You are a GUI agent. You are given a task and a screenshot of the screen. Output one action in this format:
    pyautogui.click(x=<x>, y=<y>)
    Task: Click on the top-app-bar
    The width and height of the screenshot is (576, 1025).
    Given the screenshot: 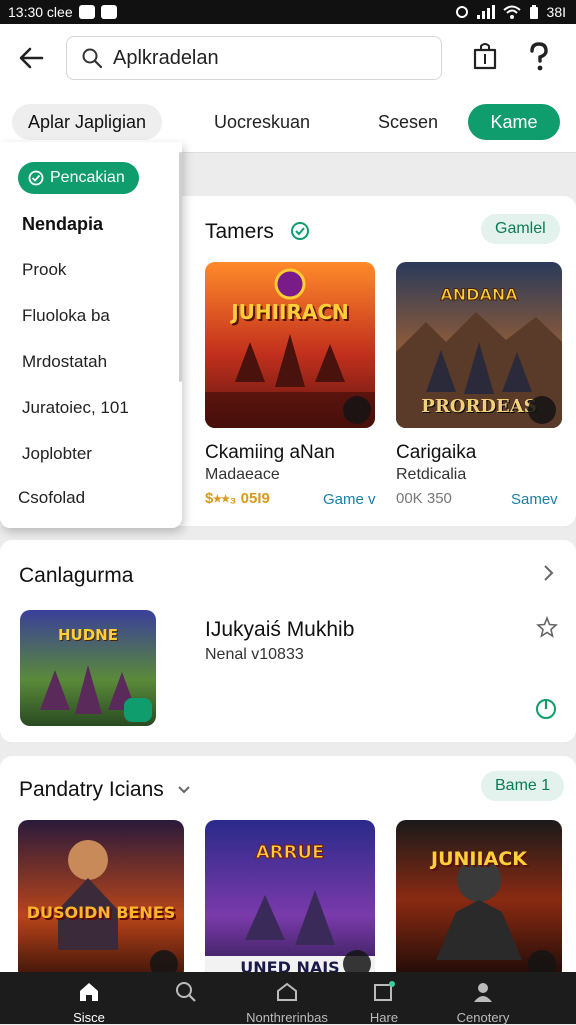 What is the action you would take?
    pyautogui.click(x=288, y=59)
    